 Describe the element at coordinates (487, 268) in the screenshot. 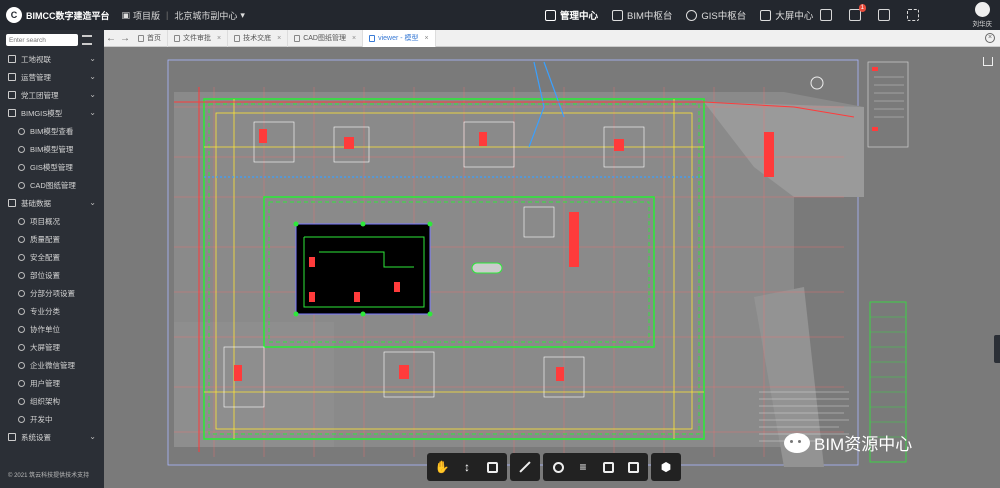

I see `ramp-symbol` at that location.